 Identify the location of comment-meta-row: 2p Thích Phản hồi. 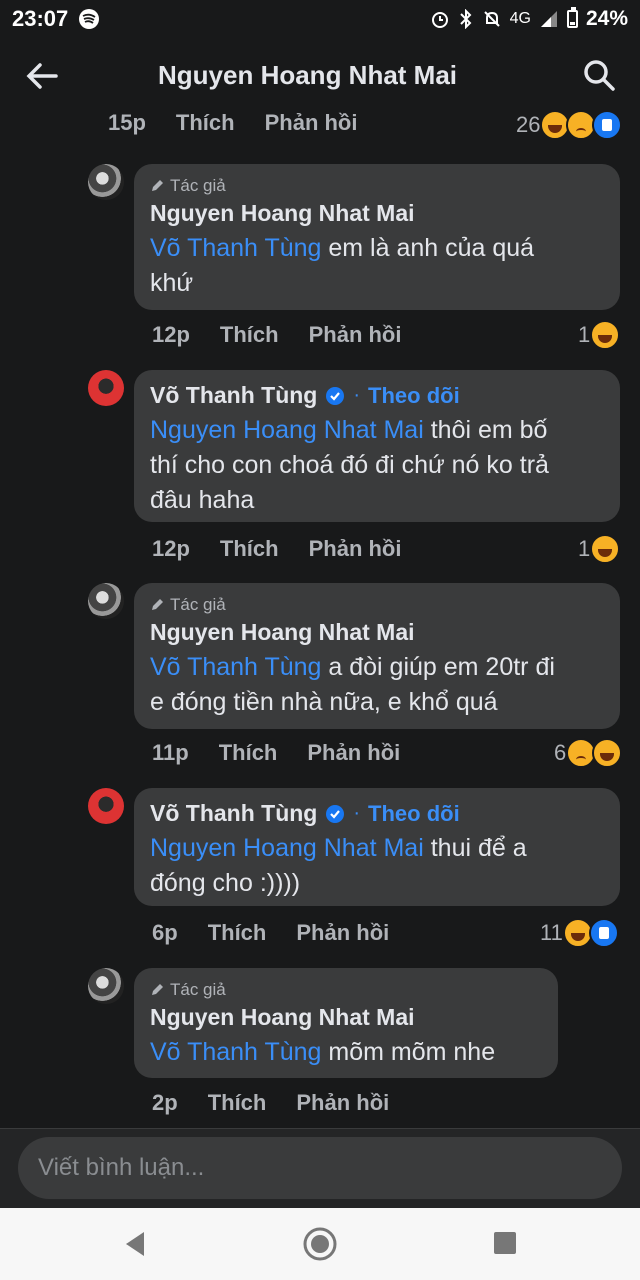
(285, 1103).